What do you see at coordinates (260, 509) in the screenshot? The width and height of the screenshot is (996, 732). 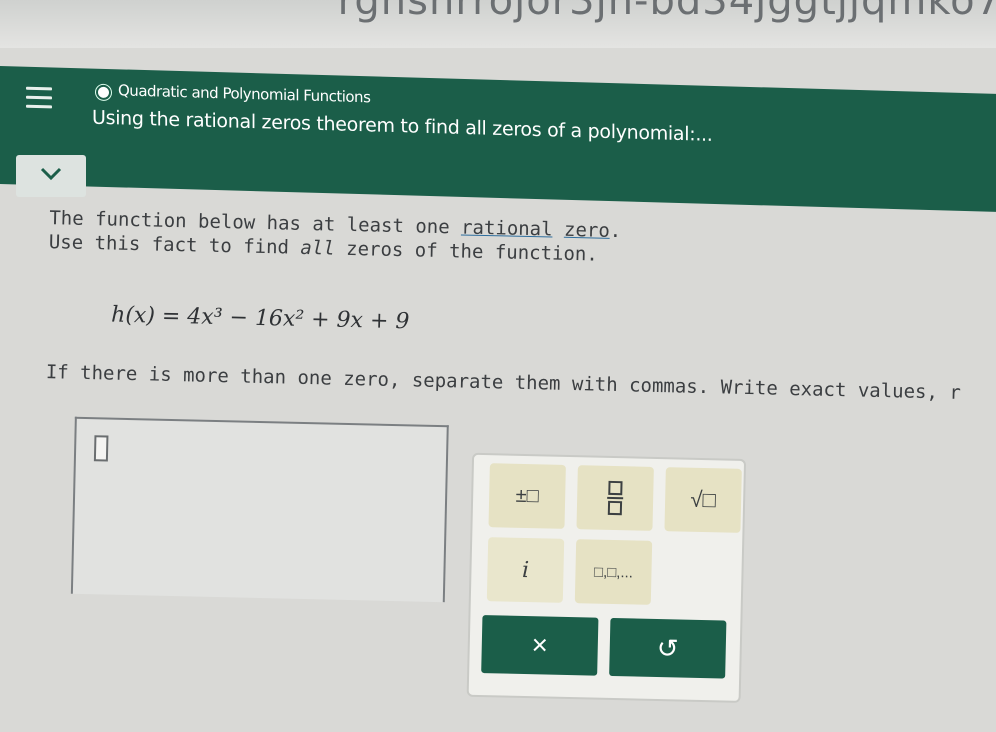 I see `answer-input` at bounding box center [260, 509].